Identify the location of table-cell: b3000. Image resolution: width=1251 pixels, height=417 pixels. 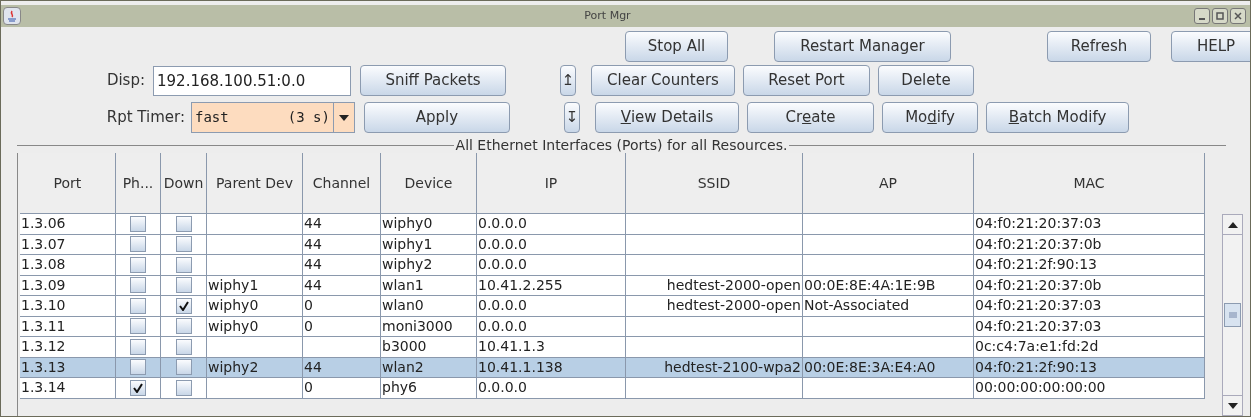
(404, 347).